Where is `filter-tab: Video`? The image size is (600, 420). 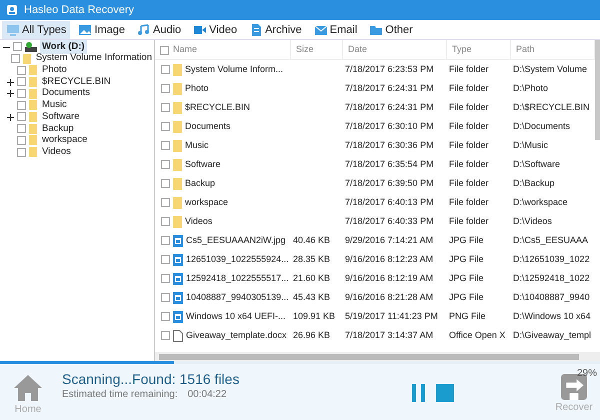 filter-tab: Video is located at coordinates (215, 29).